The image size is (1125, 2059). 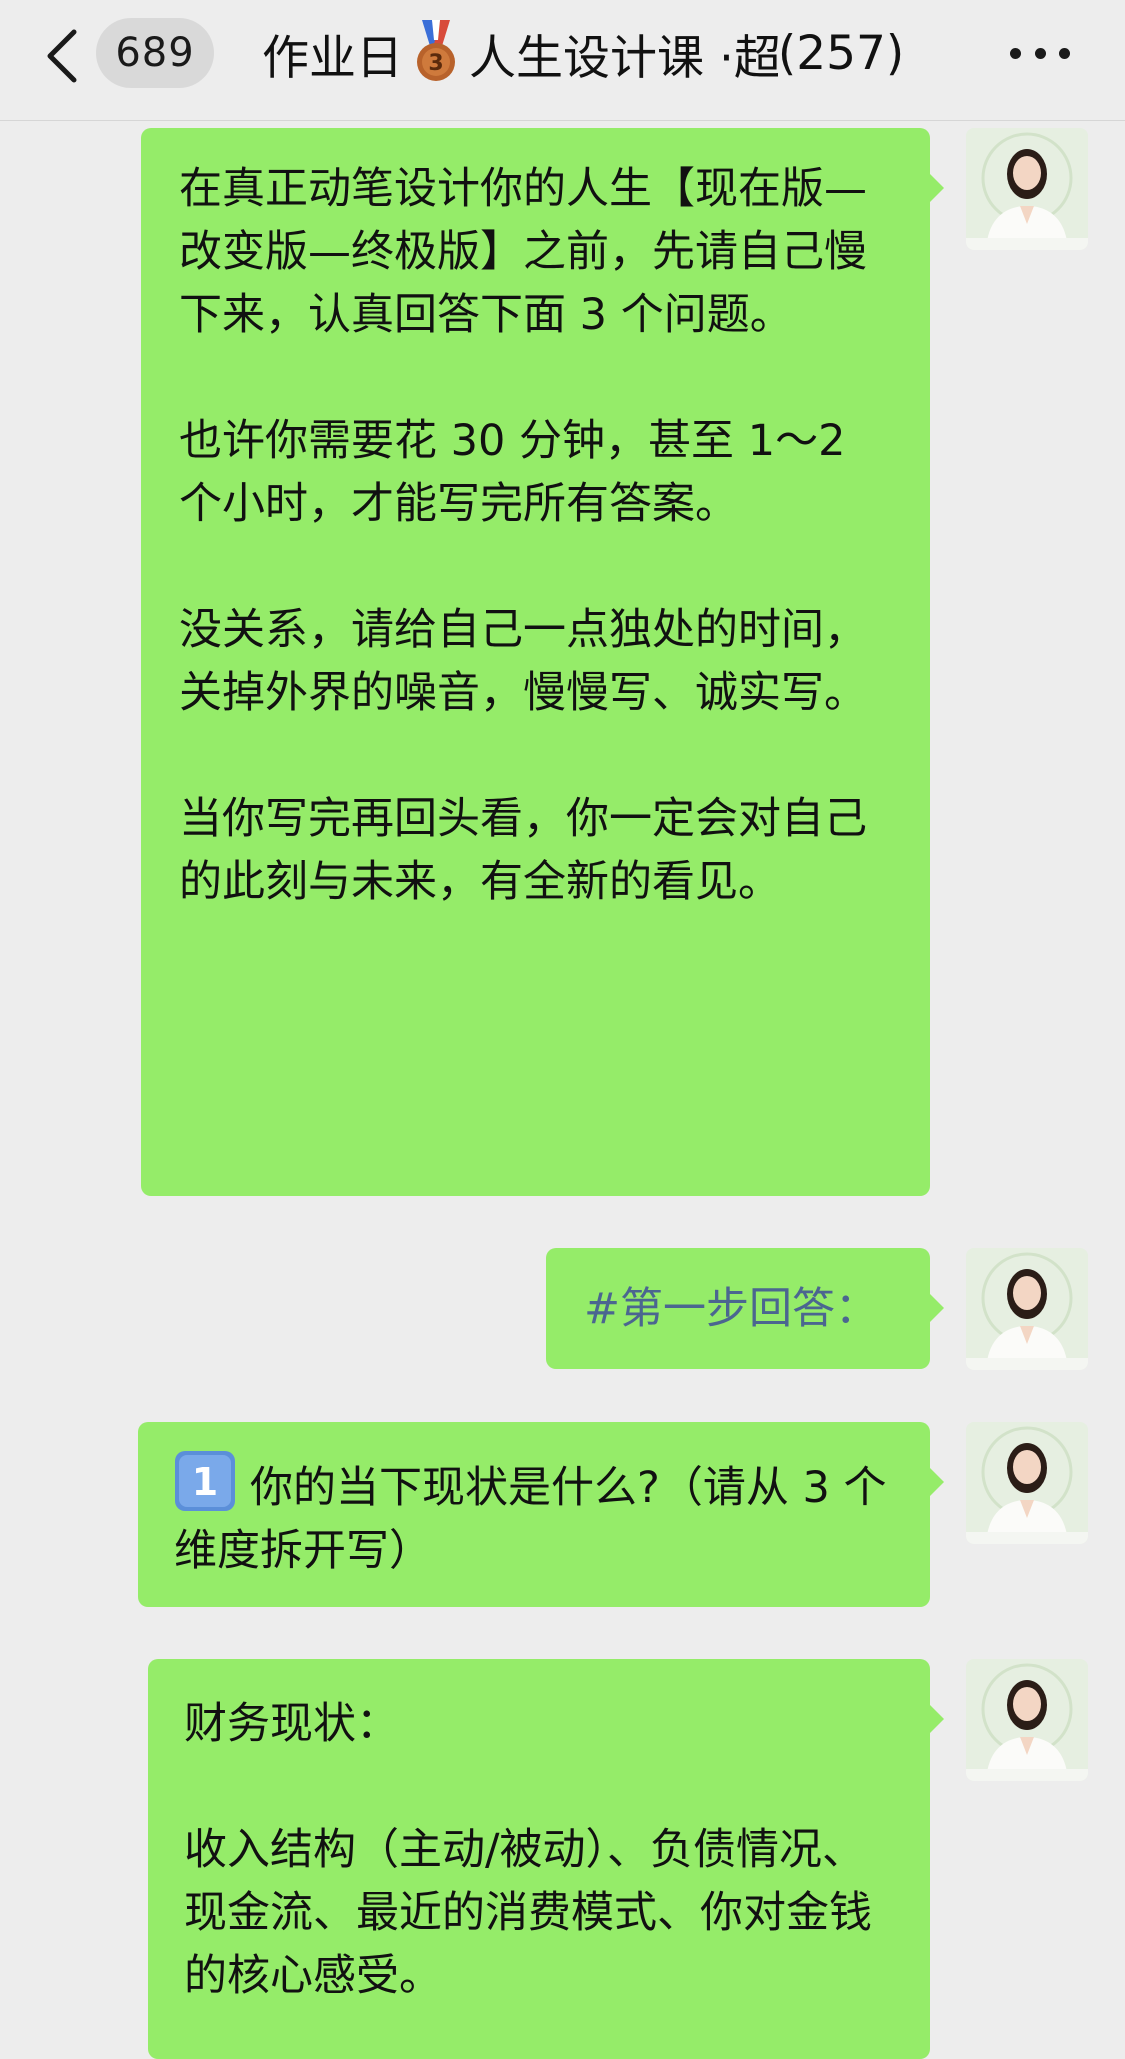 I want to click on chat-header: 689 作业日 3 人生设计课 · 超 (257), so click(x=562, y=60).